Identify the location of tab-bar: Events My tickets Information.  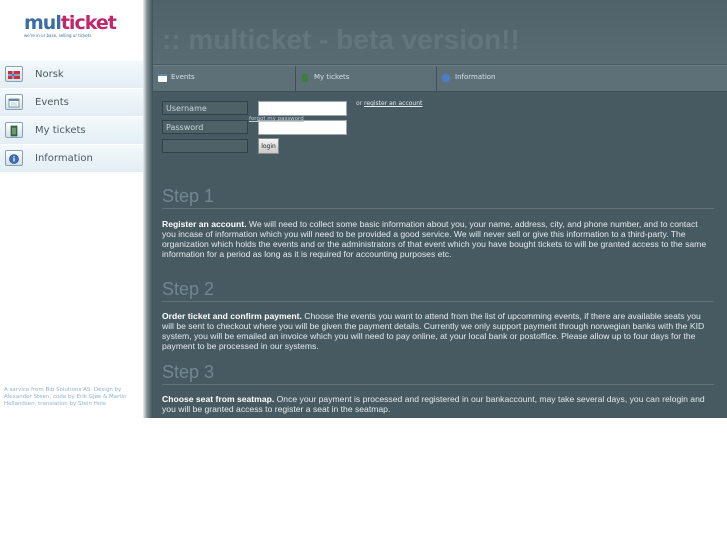
(440, 78).